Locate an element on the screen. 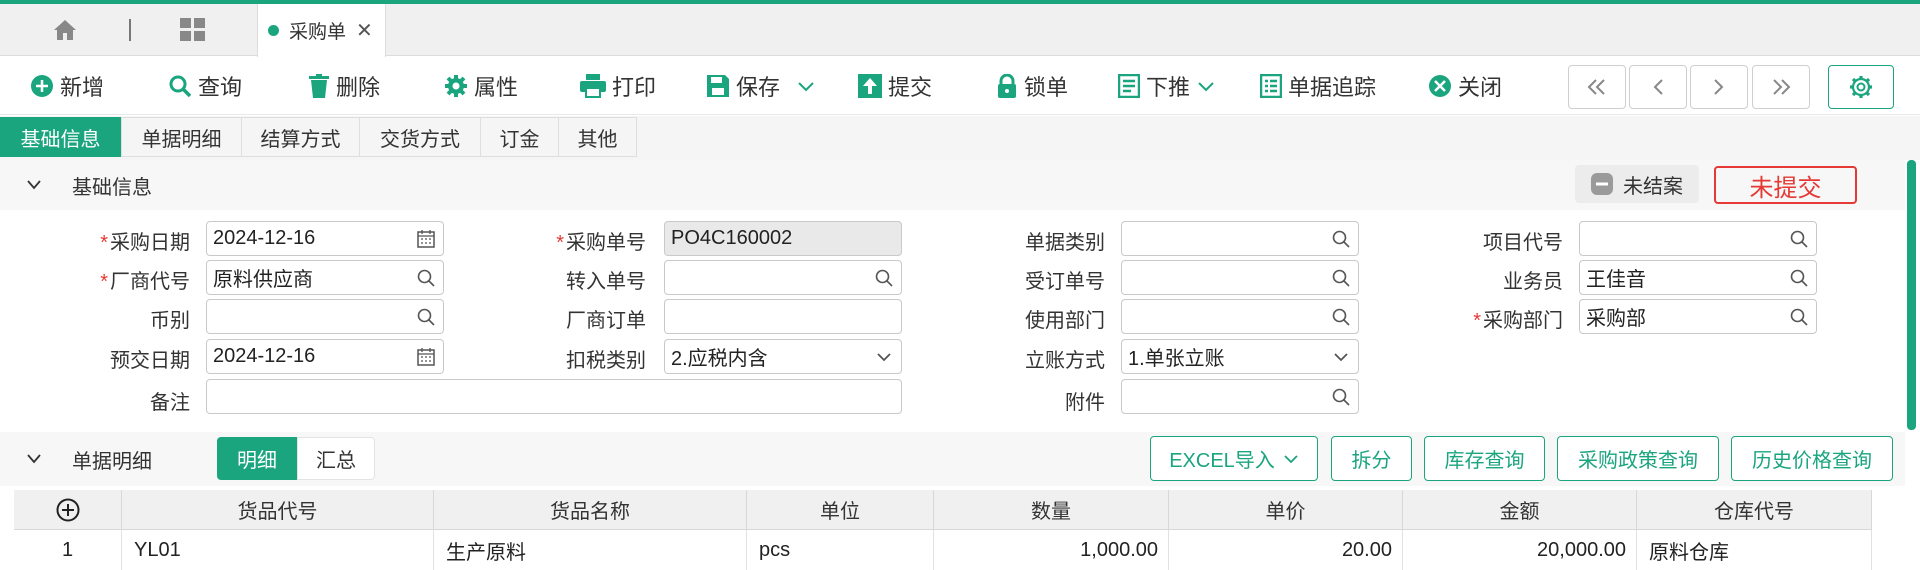  calendar-icon is located at coordinates (426, 239).